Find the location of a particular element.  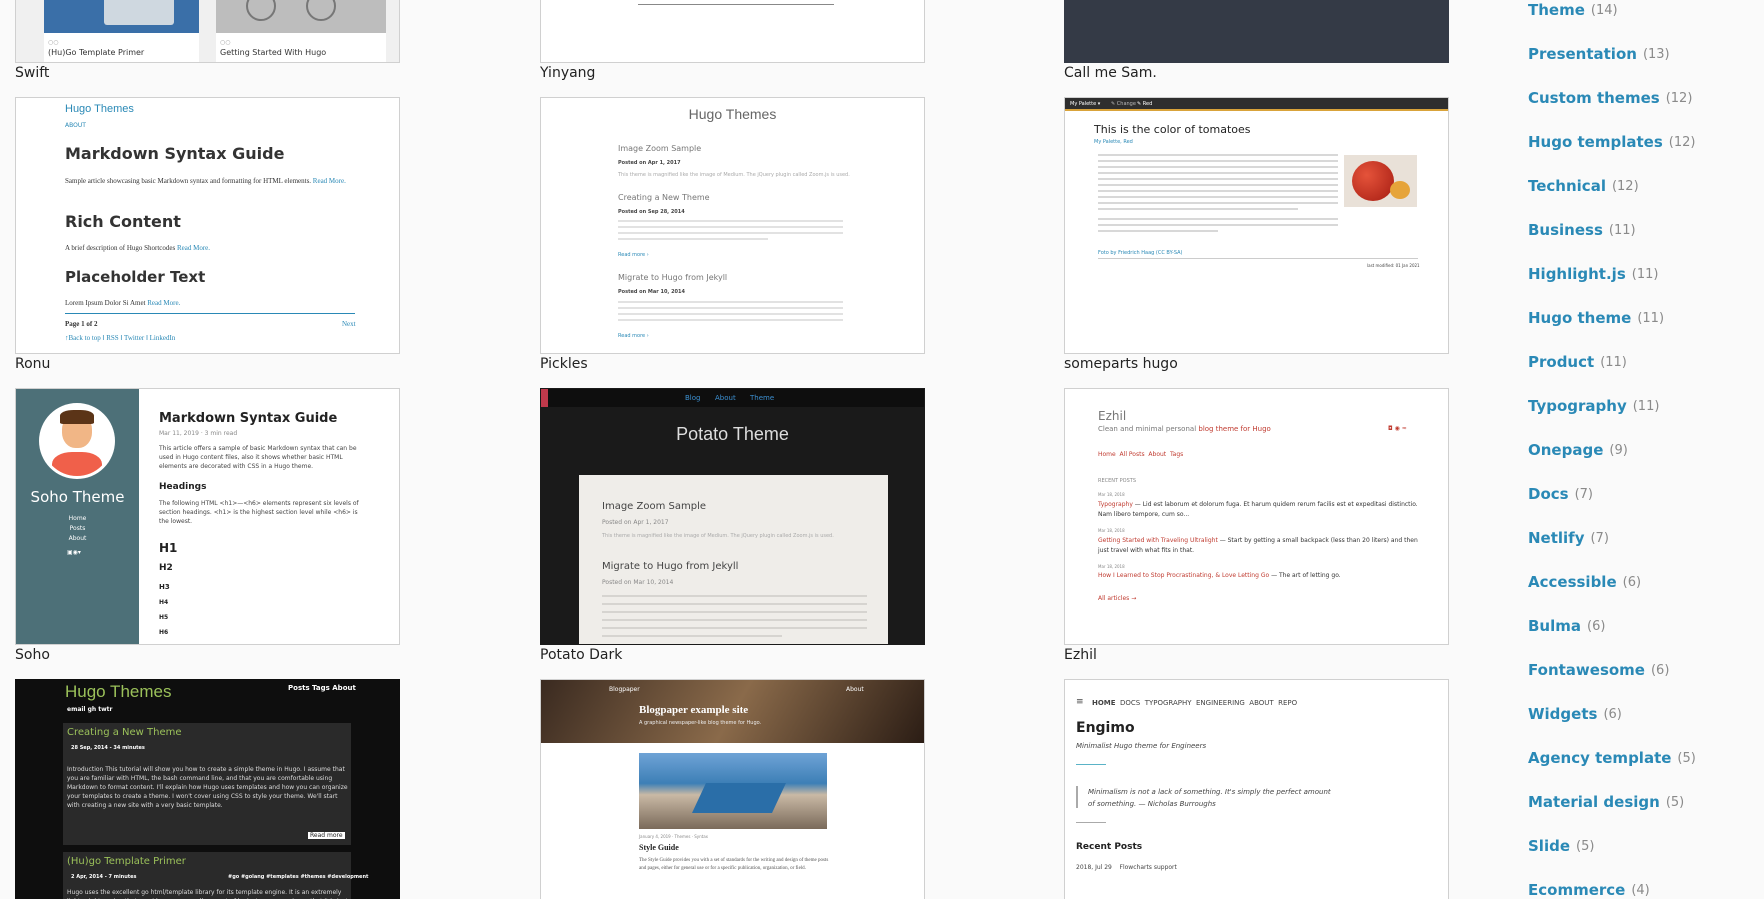

preview-text: Getting Started With Hugo is located at coordinates (273, 52).